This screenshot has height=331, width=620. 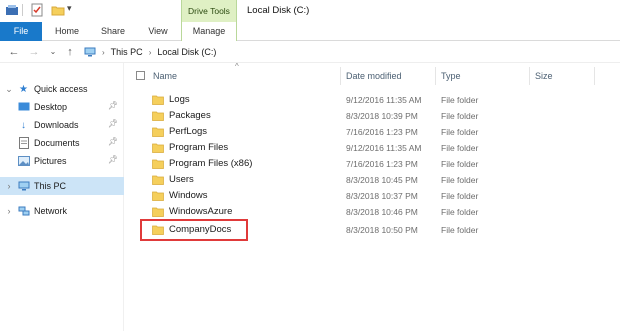 What do you see at coordinates (209, 11) in the screenshot?
I see `drive-tools-label: Drive Tools` at bounding box center [209, 11].